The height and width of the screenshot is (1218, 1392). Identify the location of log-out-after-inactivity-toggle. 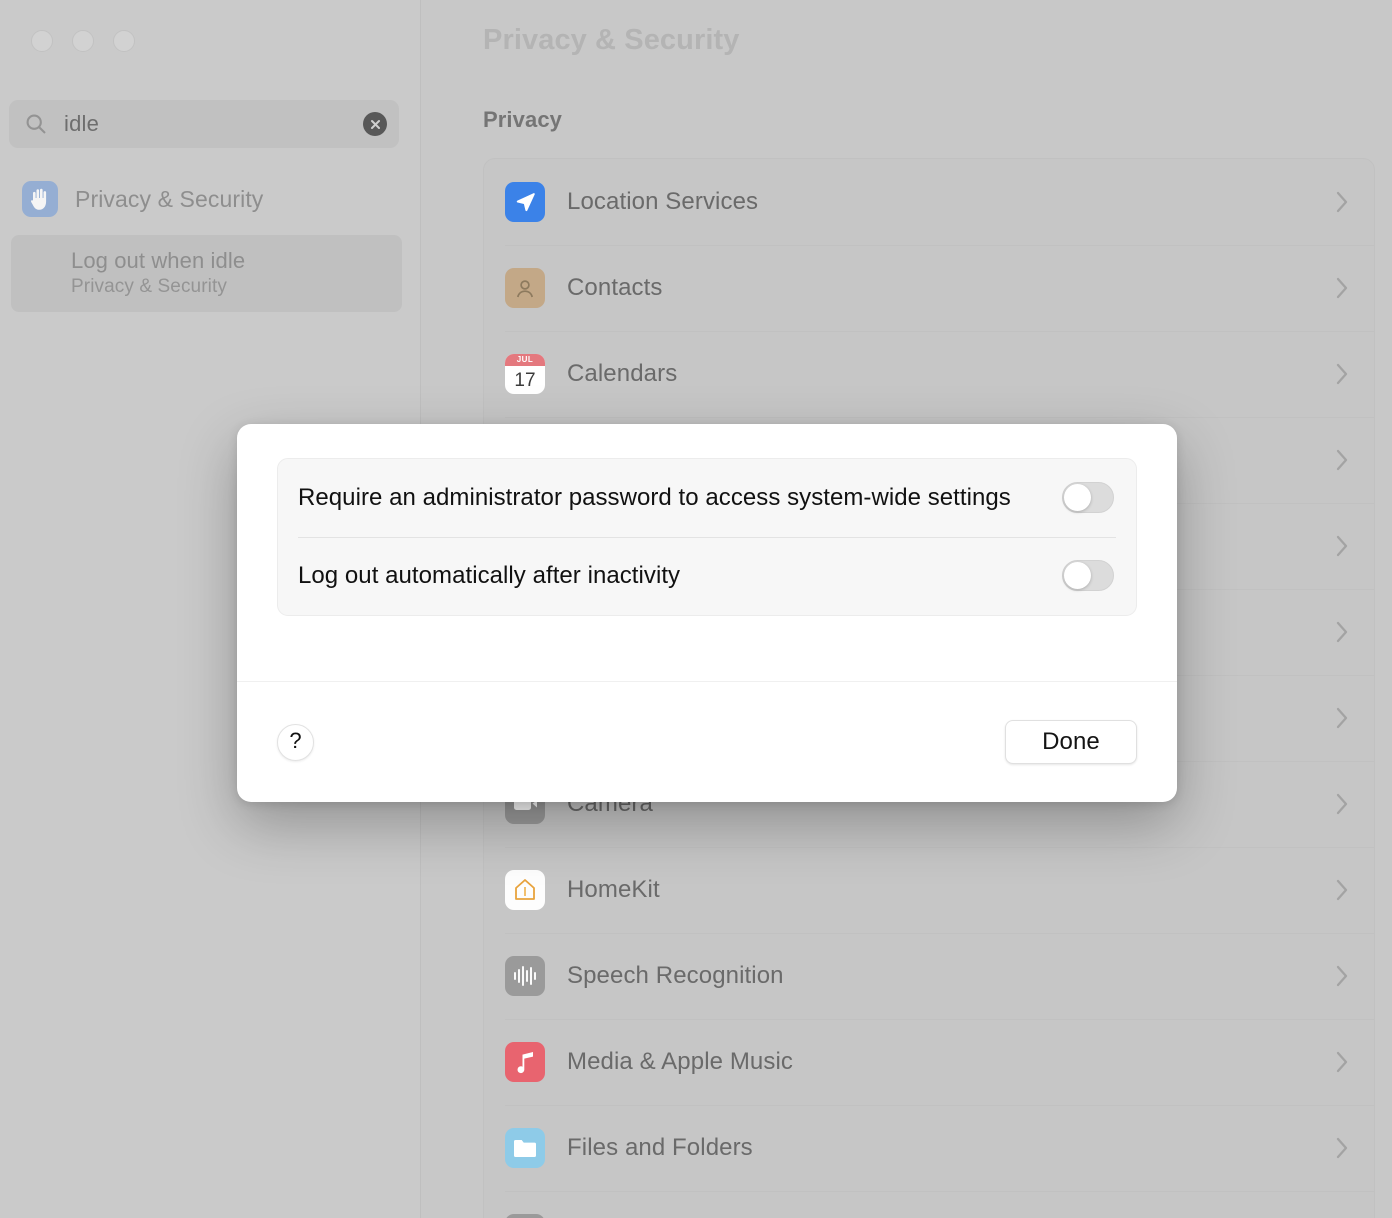
(1088, 576).